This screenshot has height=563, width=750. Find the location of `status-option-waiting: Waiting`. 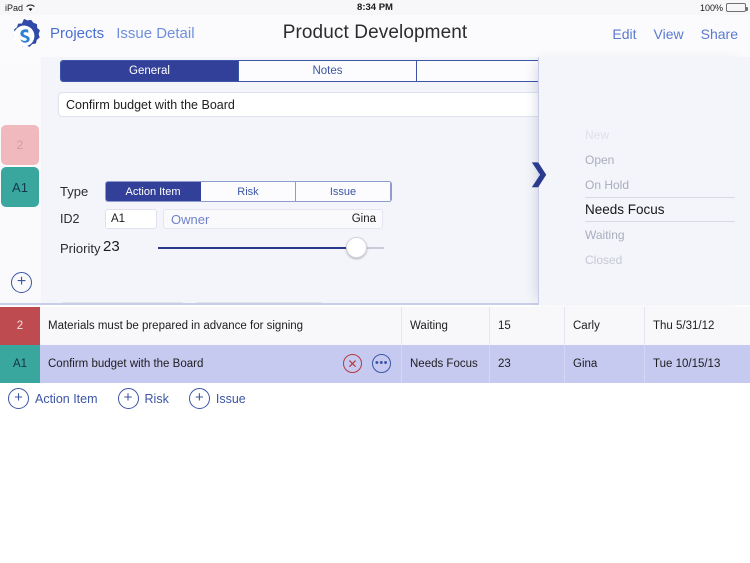

status-option-waiting: Waiting is located at coordinates (660, 234).